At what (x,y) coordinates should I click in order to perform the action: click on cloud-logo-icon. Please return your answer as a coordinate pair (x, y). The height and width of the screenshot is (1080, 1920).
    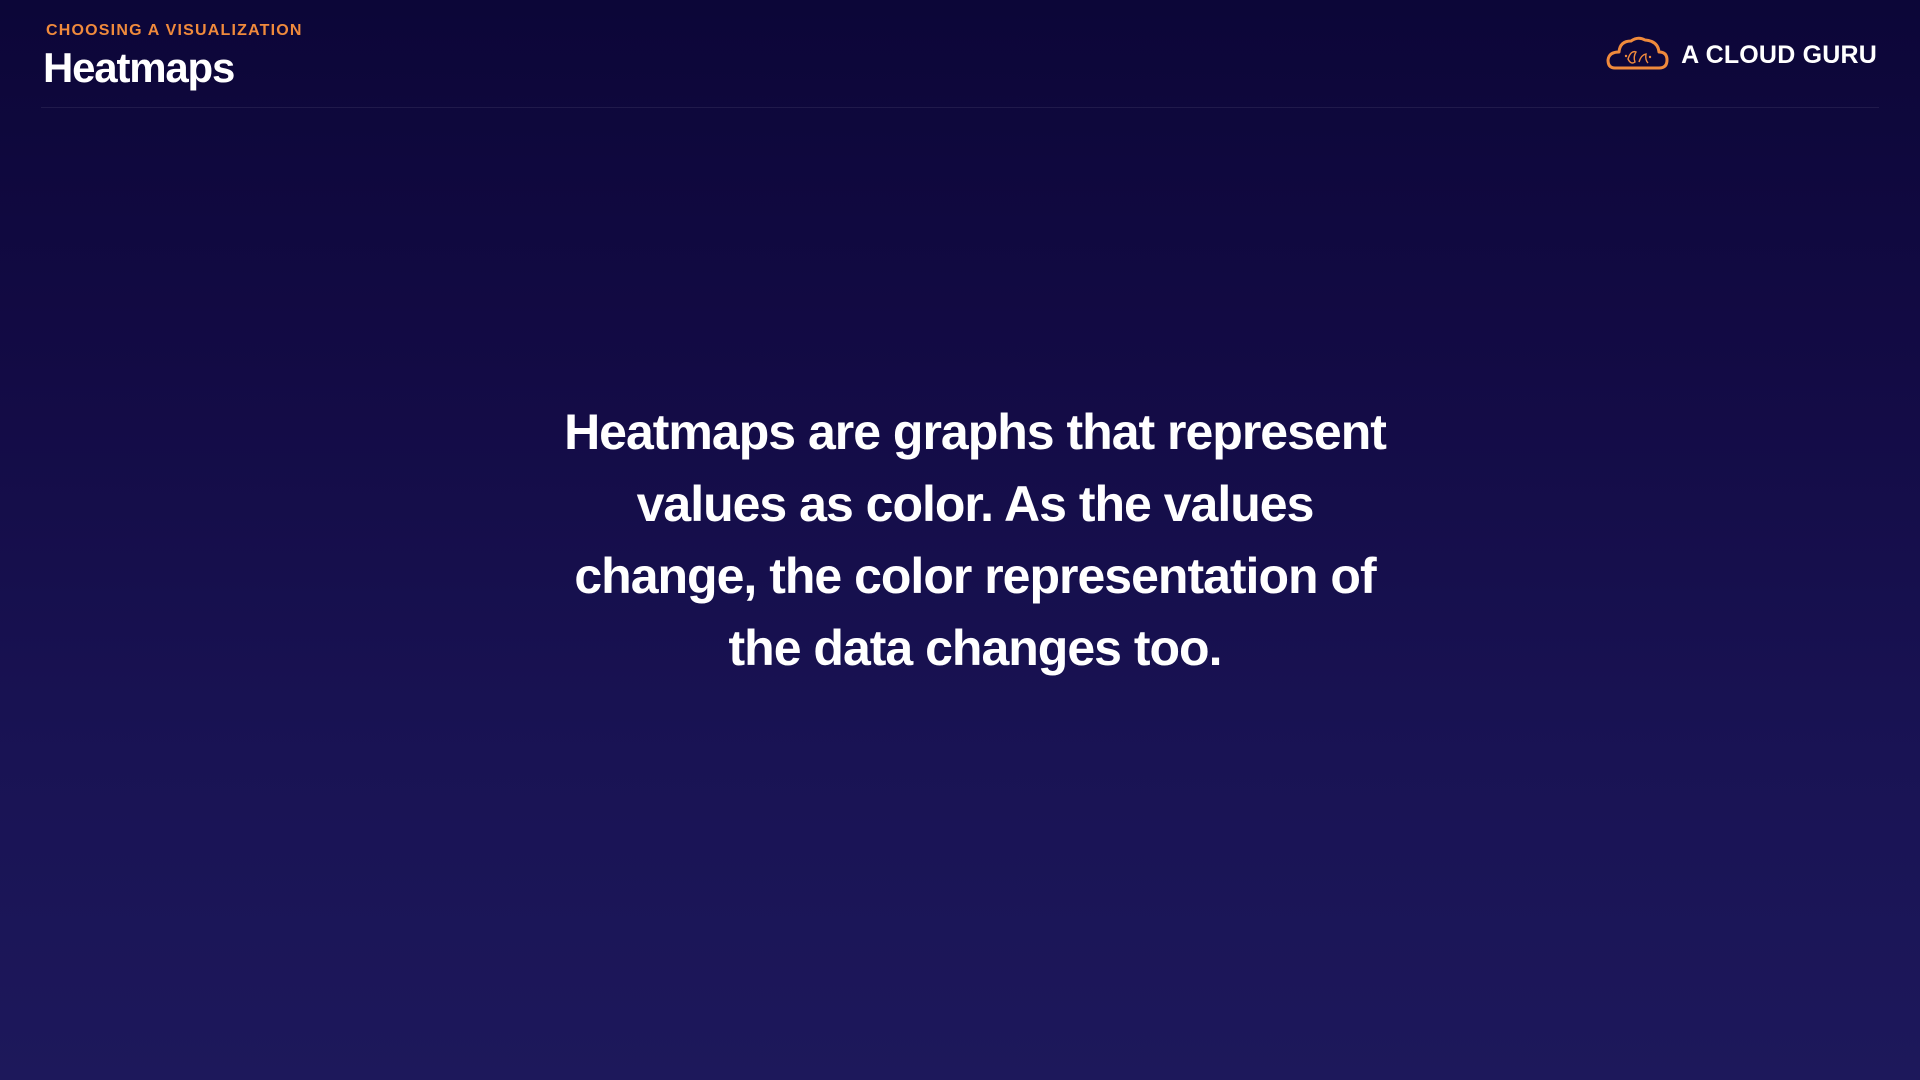
    Looking at the image, I should click on (1637, 53).